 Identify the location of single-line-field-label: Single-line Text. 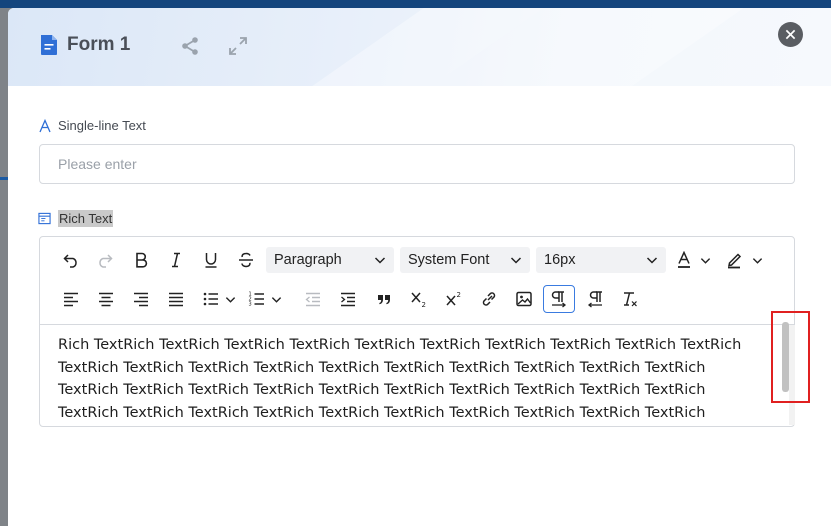
(92, 125).